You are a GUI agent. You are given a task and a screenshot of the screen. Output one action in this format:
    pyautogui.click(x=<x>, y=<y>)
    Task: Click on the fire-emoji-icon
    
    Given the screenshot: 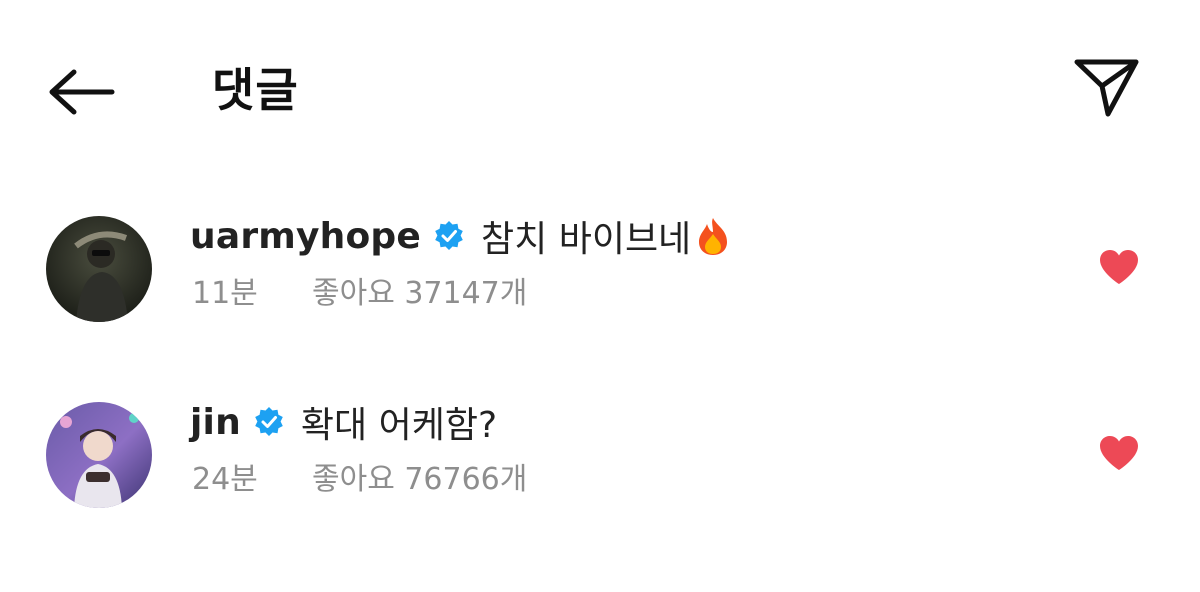 What is the action you would take?
    pyautogui.click(x=713, y=236)
    